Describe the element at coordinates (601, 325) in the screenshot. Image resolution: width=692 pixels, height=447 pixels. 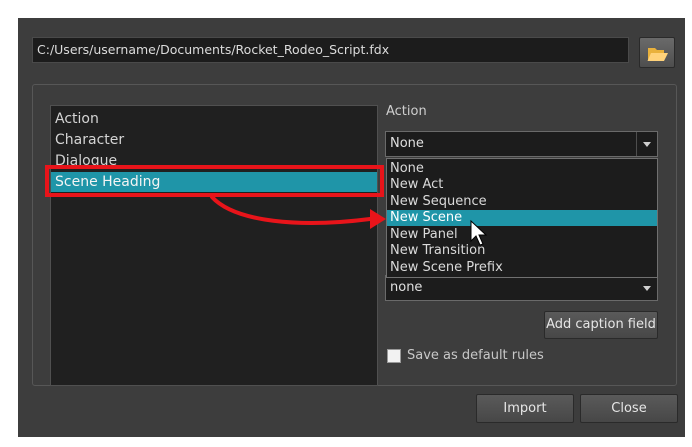
I see `add-caption-field-button: Add caption field` at that location.